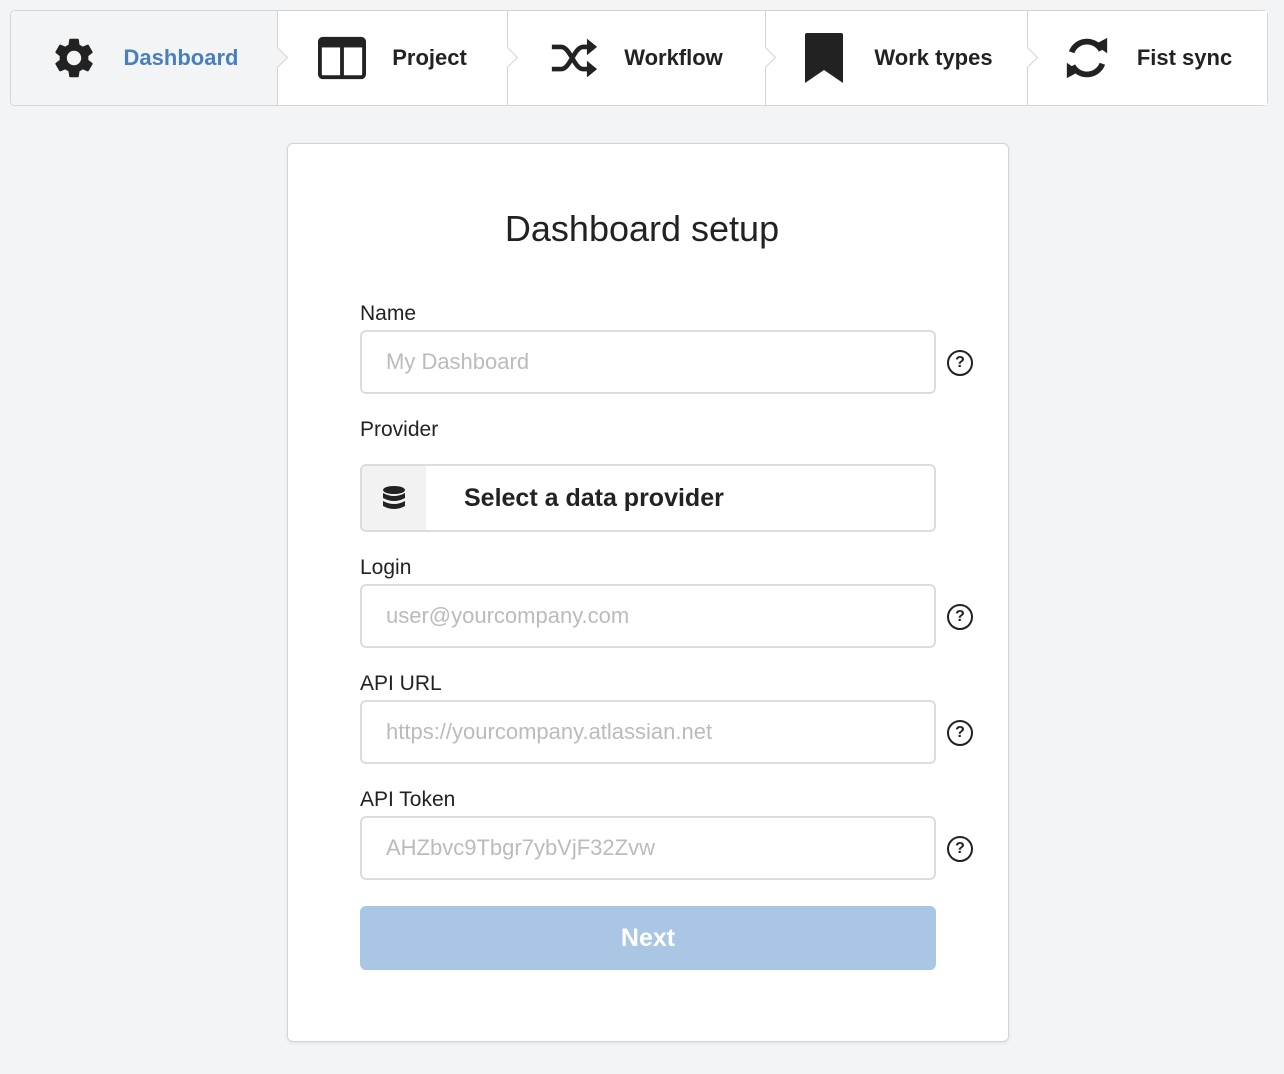 Image resolution: width=1284 pixels, height=1074 pixels. Describe the element at coordinates (342, 58) in the screenshot. I see `columns-icon` at that location.